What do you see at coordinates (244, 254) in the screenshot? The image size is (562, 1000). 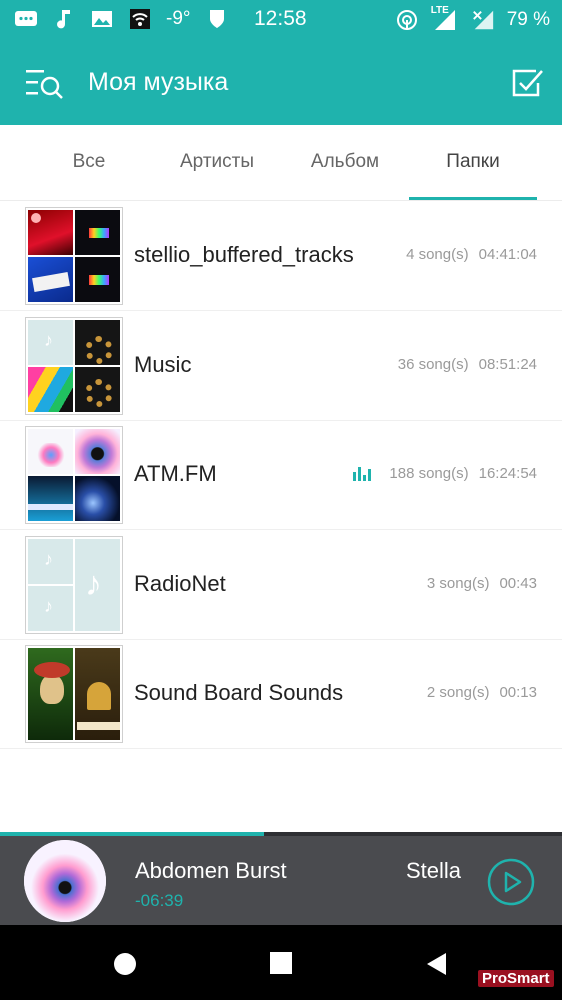 I see `folder-name: stellio_buffered_tracks` at bounding box center [244, 254].